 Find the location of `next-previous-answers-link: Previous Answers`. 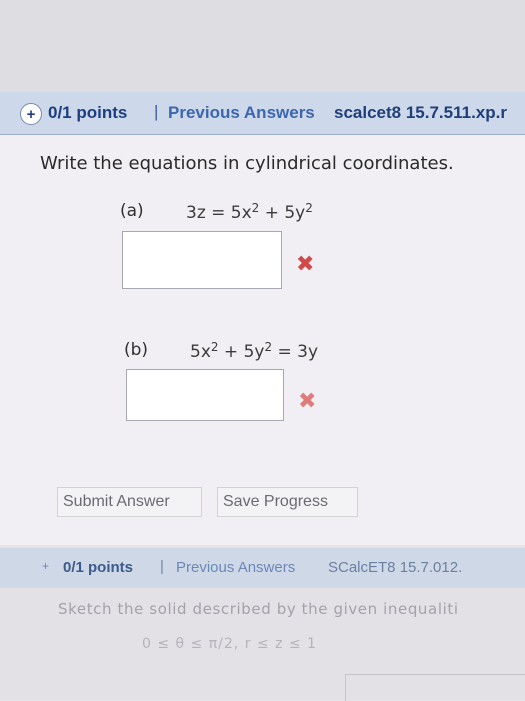

next-previous-answers-link: Previous Answers is located at coordinates (235, 567).